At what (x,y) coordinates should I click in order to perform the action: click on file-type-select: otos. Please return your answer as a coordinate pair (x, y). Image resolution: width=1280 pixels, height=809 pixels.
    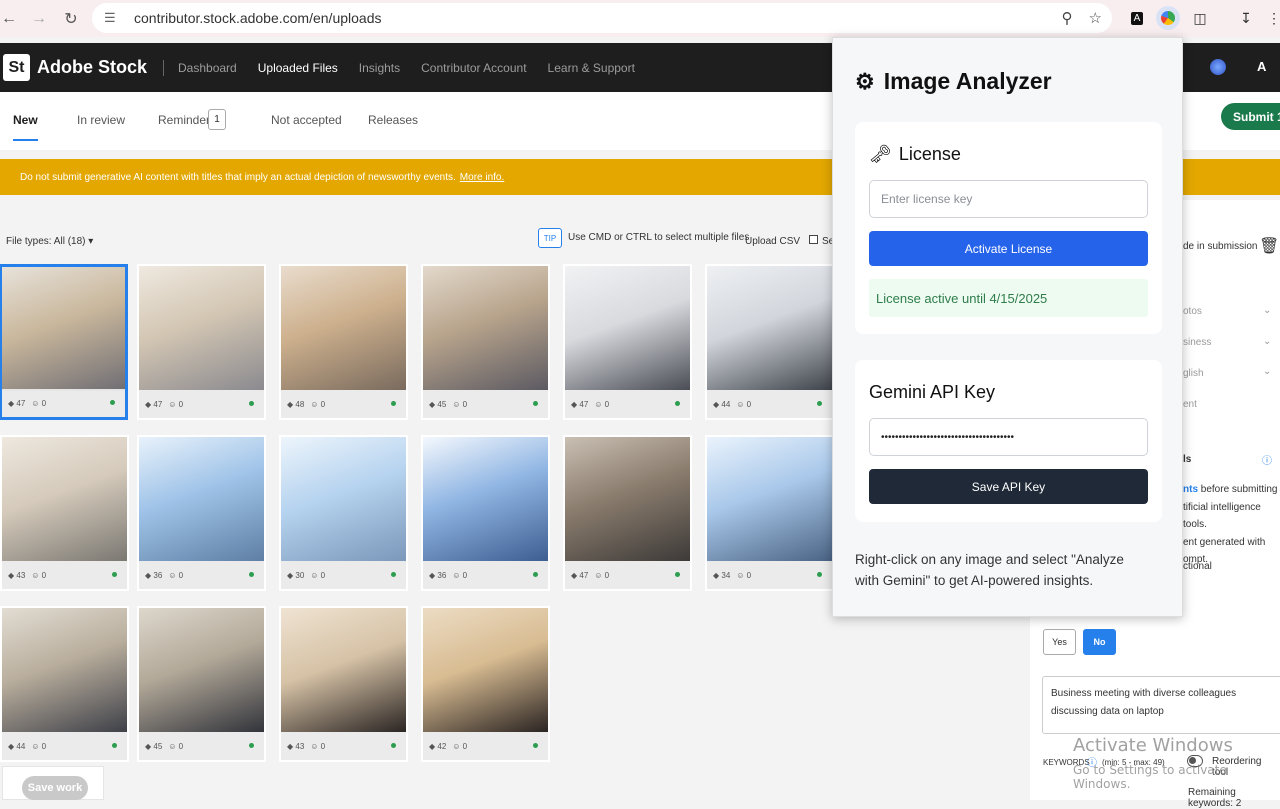
    Looking at the image, I should click on (1192, 311).